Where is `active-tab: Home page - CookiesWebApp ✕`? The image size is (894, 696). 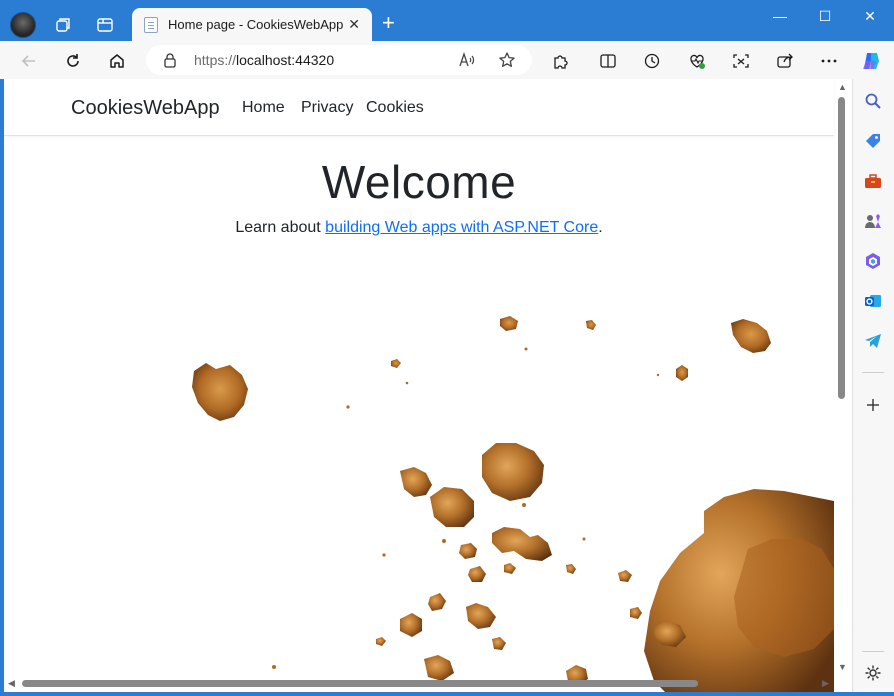
active-tab: Home page - CookiesWebApp ✕ is located at coordinates (252, 24).